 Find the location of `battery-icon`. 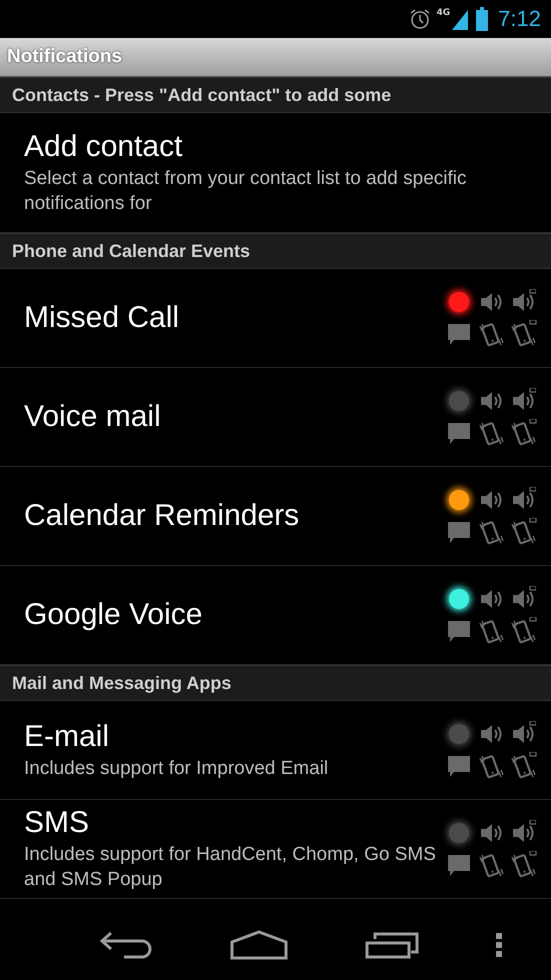

battery-icon is located at coordinates (482, 19).